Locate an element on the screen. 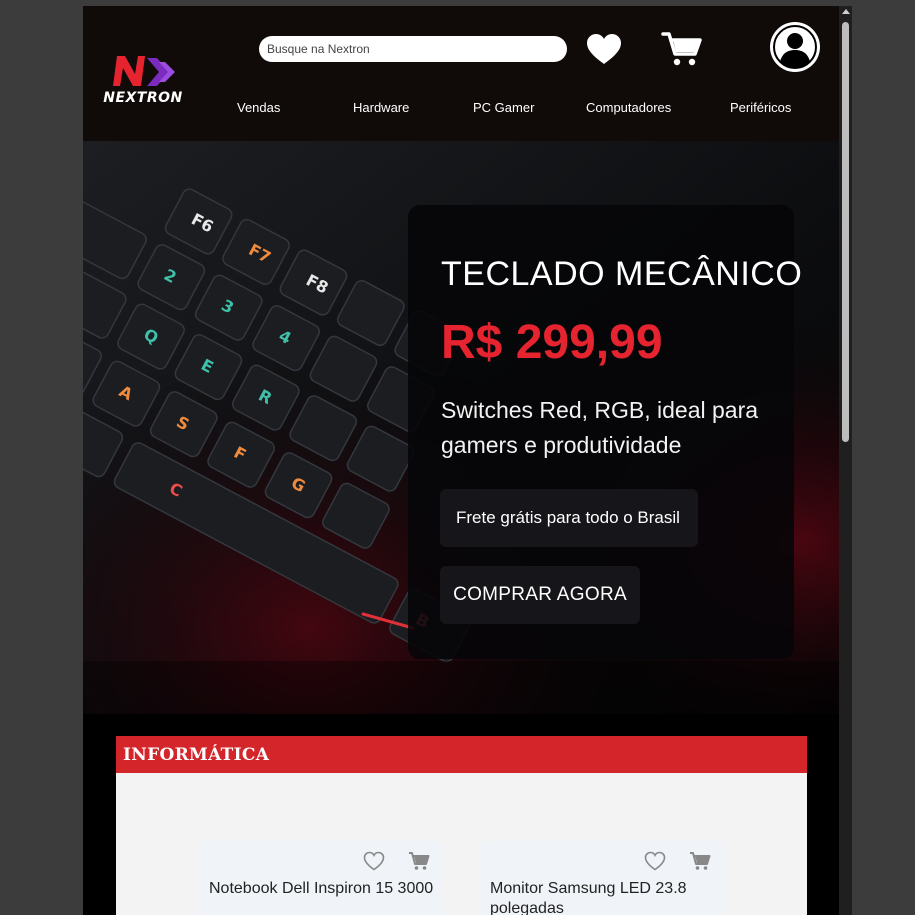  product-card: Notebook Dell Inspiron 15 3000 is located at coordinates (321, 878).